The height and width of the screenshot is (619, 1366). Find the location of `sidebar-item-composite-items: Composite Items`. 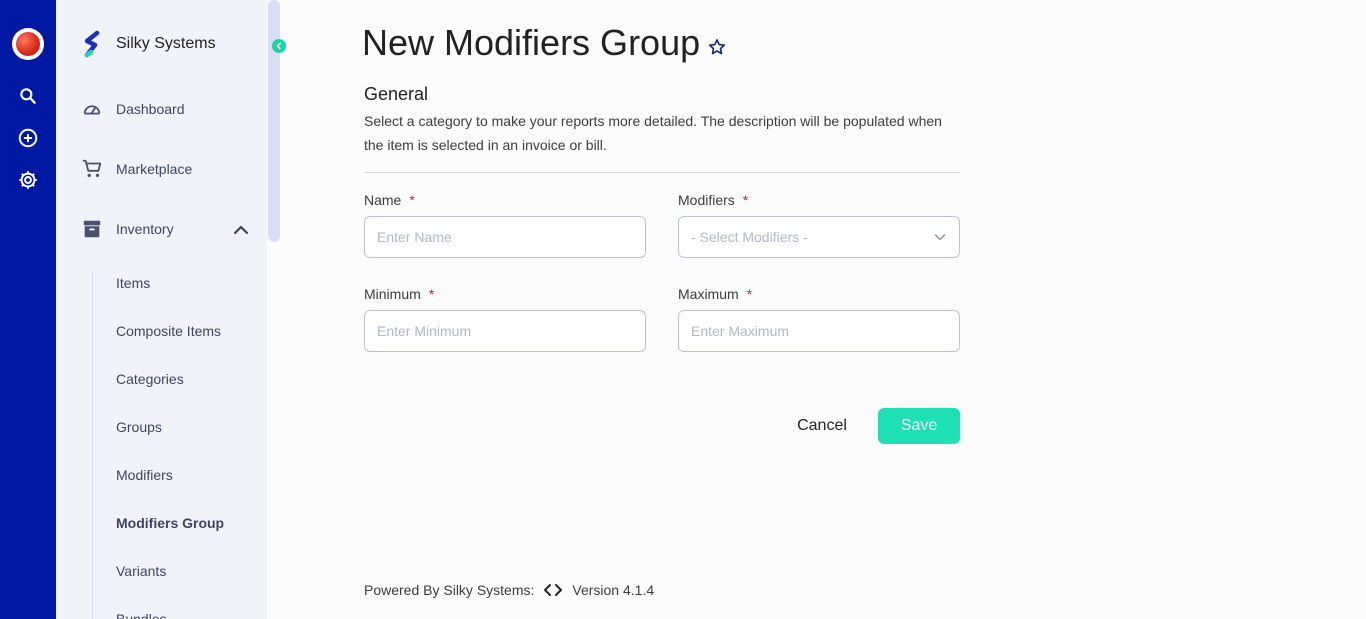

sidebar-item-composite-items: Composite Items is located at coordinates (168, 331).